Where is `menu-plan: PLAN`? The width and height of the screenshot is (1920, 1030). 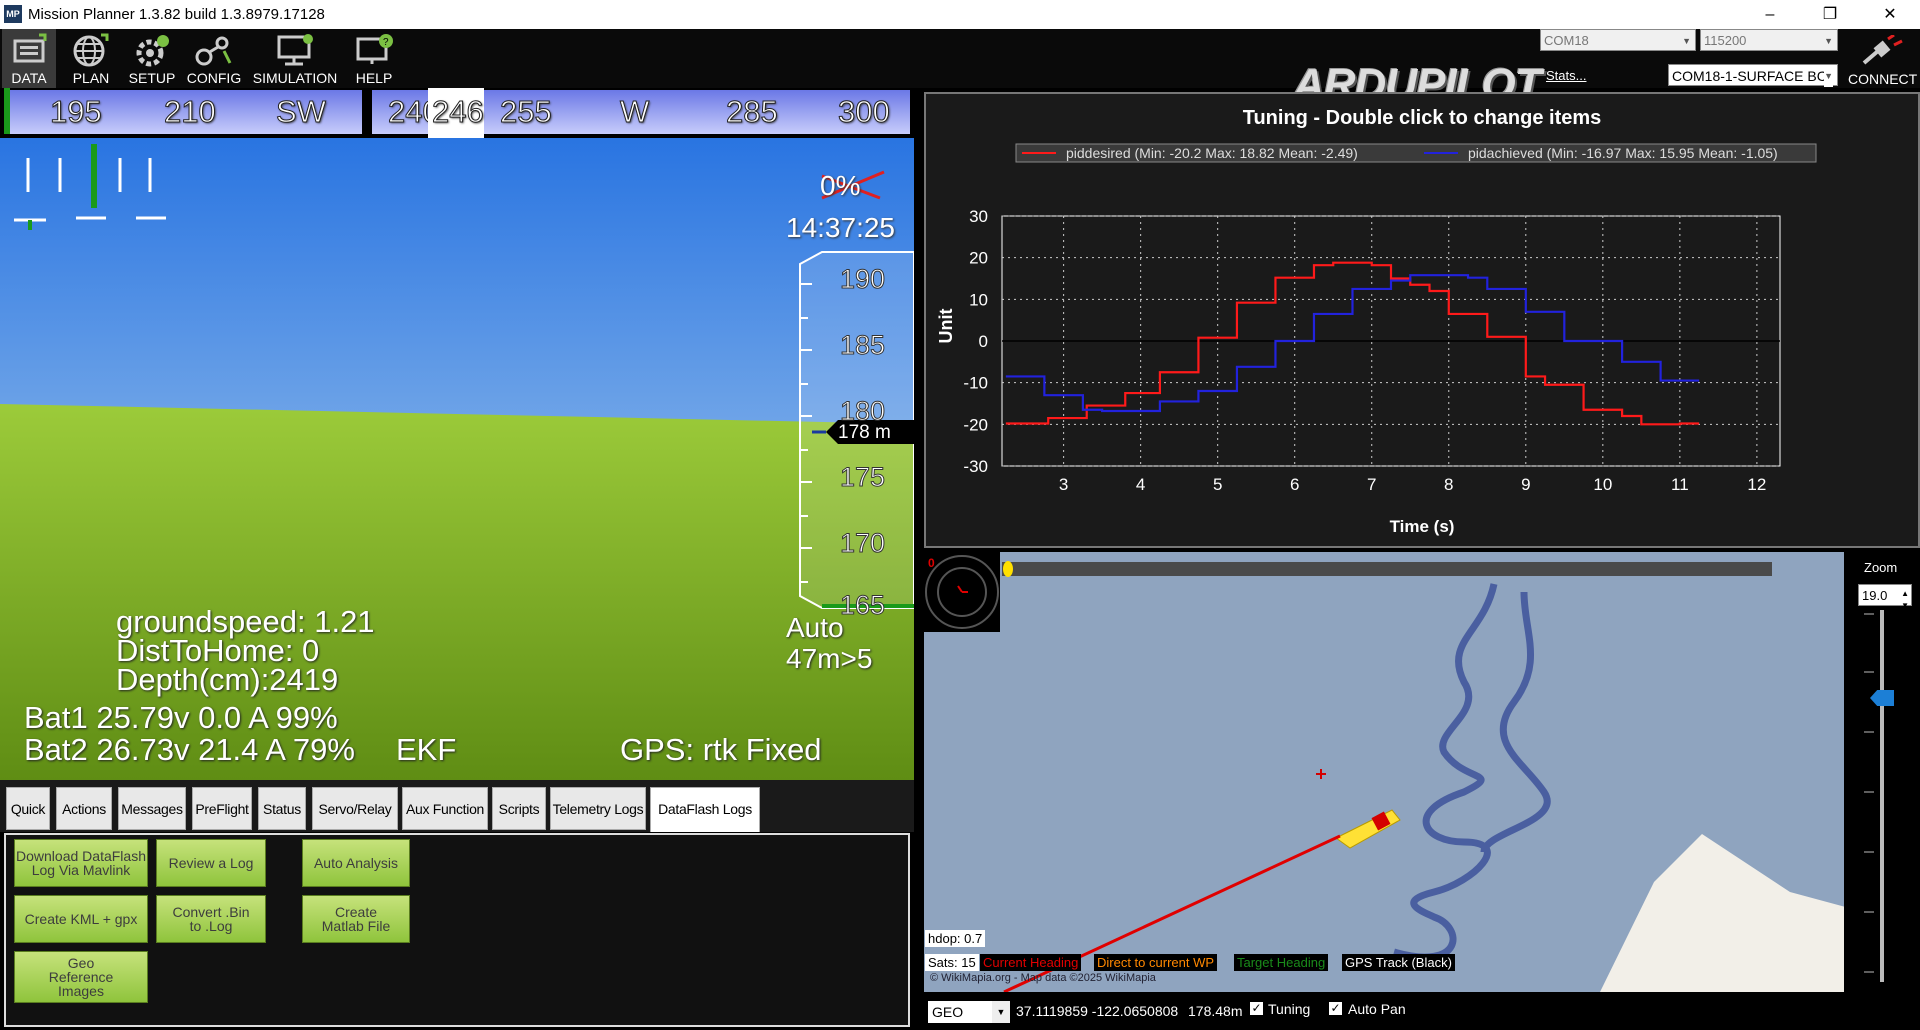
menu-plan: PLAN is located at coordinates (91, 58).